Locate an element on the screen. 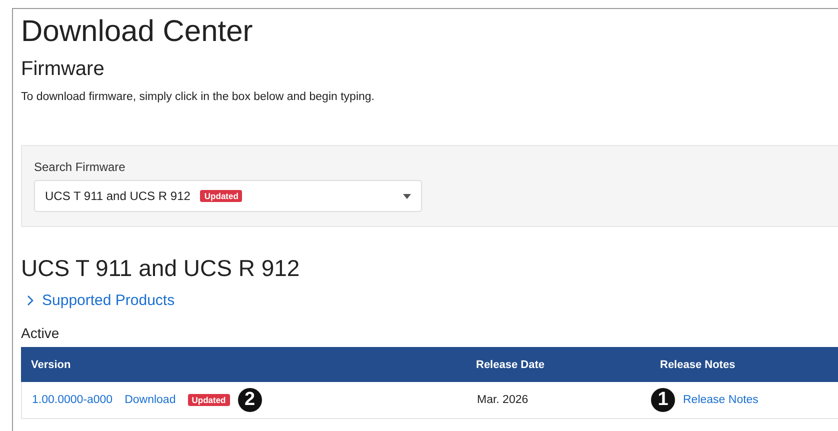 This screenshot has height=431, width=838. column-header: Release Date is located at coordinates (510, 364).